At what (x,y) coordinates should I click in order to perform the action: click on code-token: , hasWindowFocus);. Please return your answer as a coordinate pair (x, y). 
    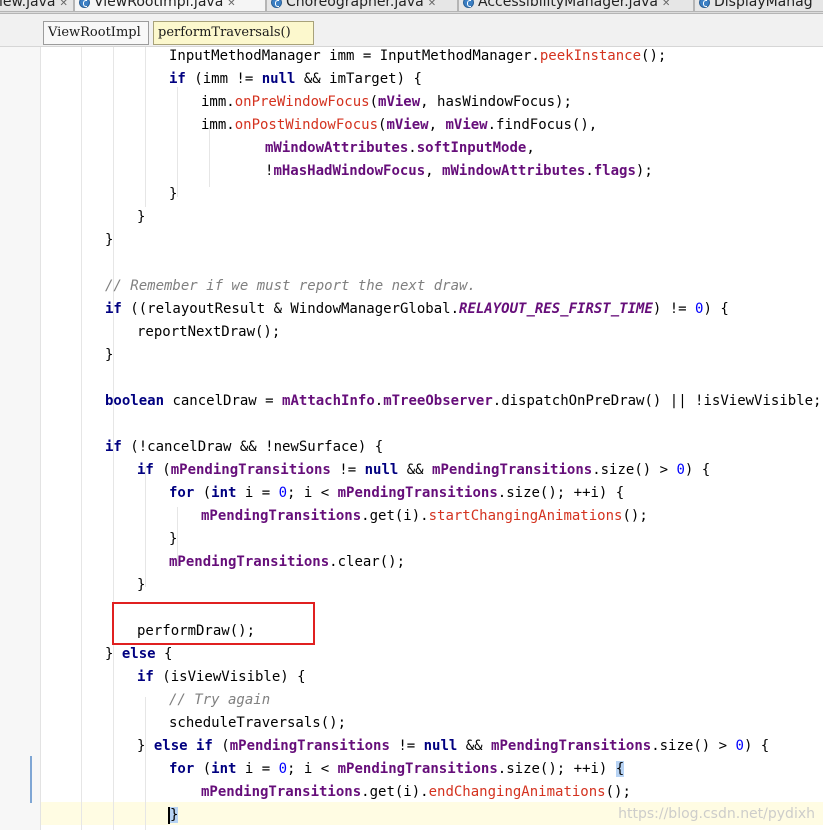
    Looking at the image, I should click on (496, 102).